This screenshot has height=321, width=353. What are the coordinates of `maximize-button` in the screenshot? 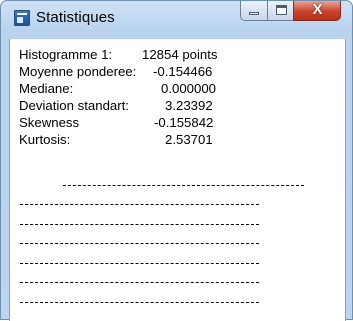 It's located at (280, 11).